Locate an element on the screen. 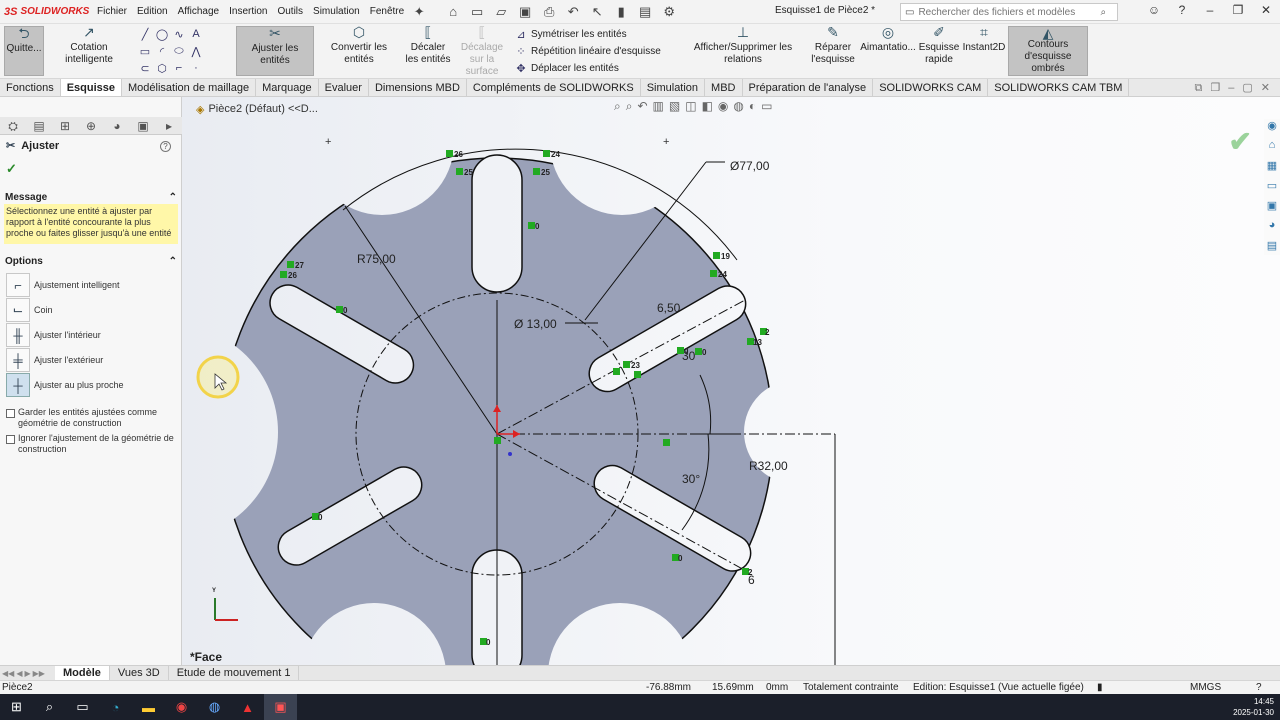  options-group-header: Options ⌃ is located at coordinates (91, 261).